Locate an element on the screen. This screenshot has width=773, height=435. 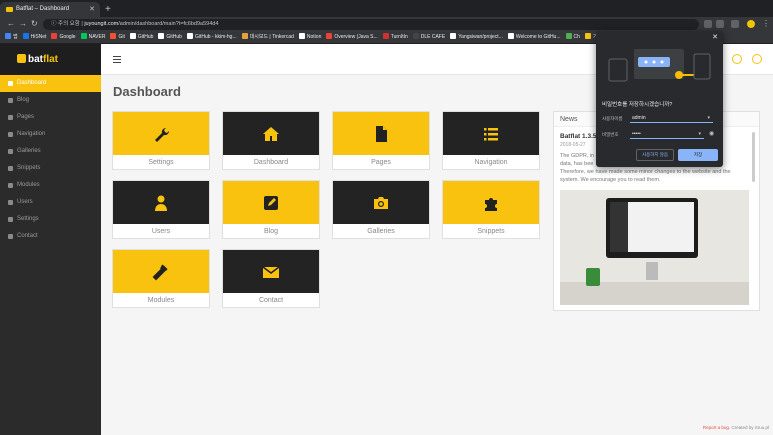
username-label: 사용자이름 is located at coordinates (612, 118).